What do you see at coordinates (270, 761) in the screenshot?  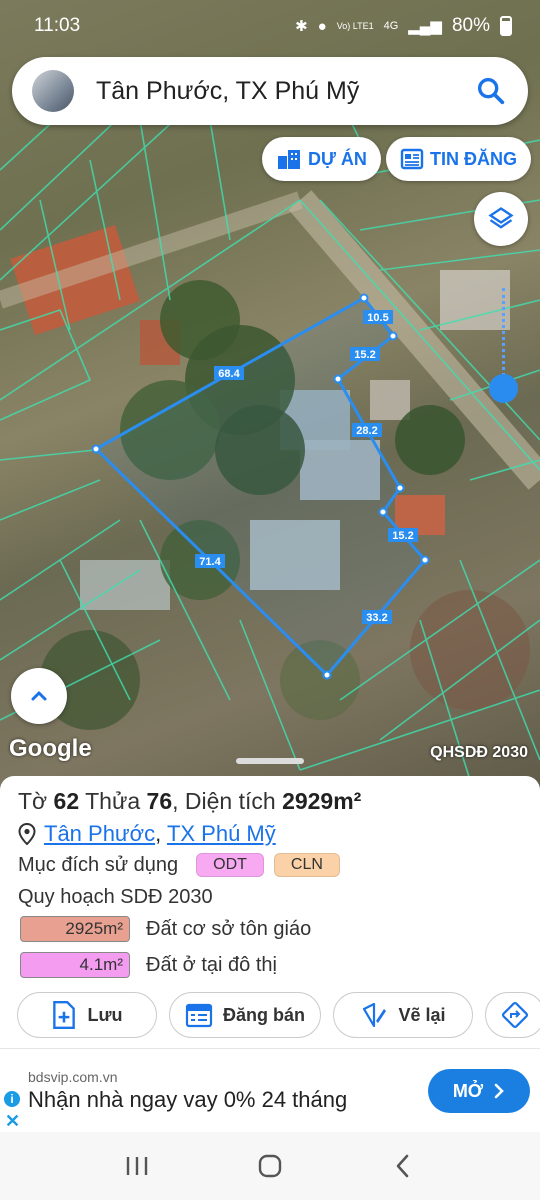 I see `sheet-drag-handle` at bounding box center [270, 761].